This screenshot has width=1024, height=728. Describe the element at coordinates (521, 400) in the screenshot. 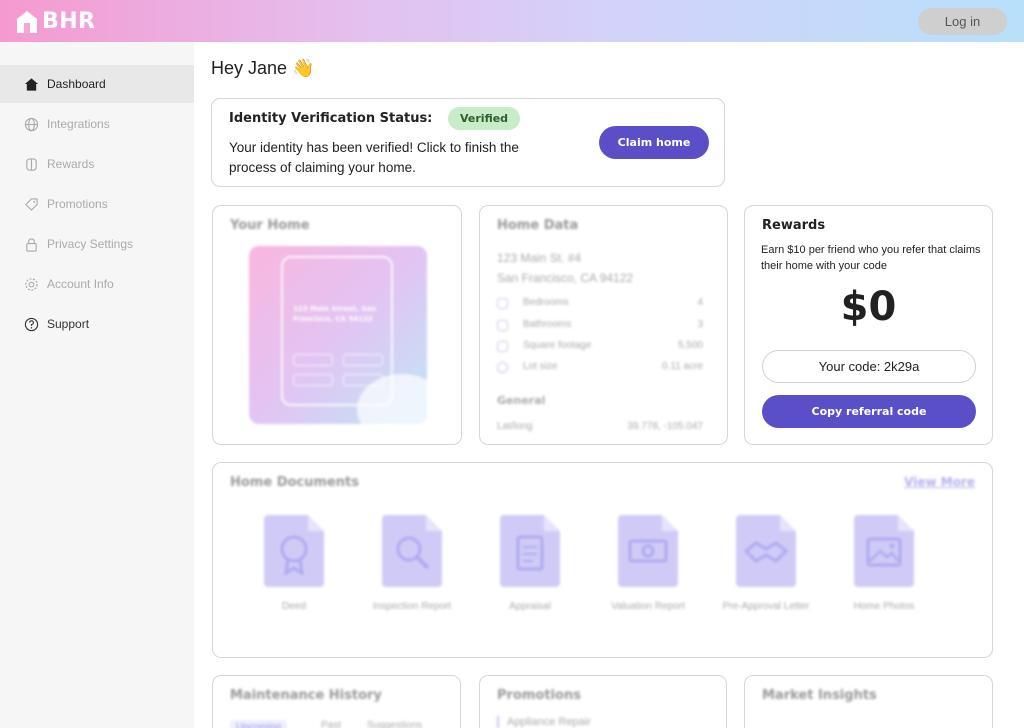

I see `general-section-title: General` at that location.